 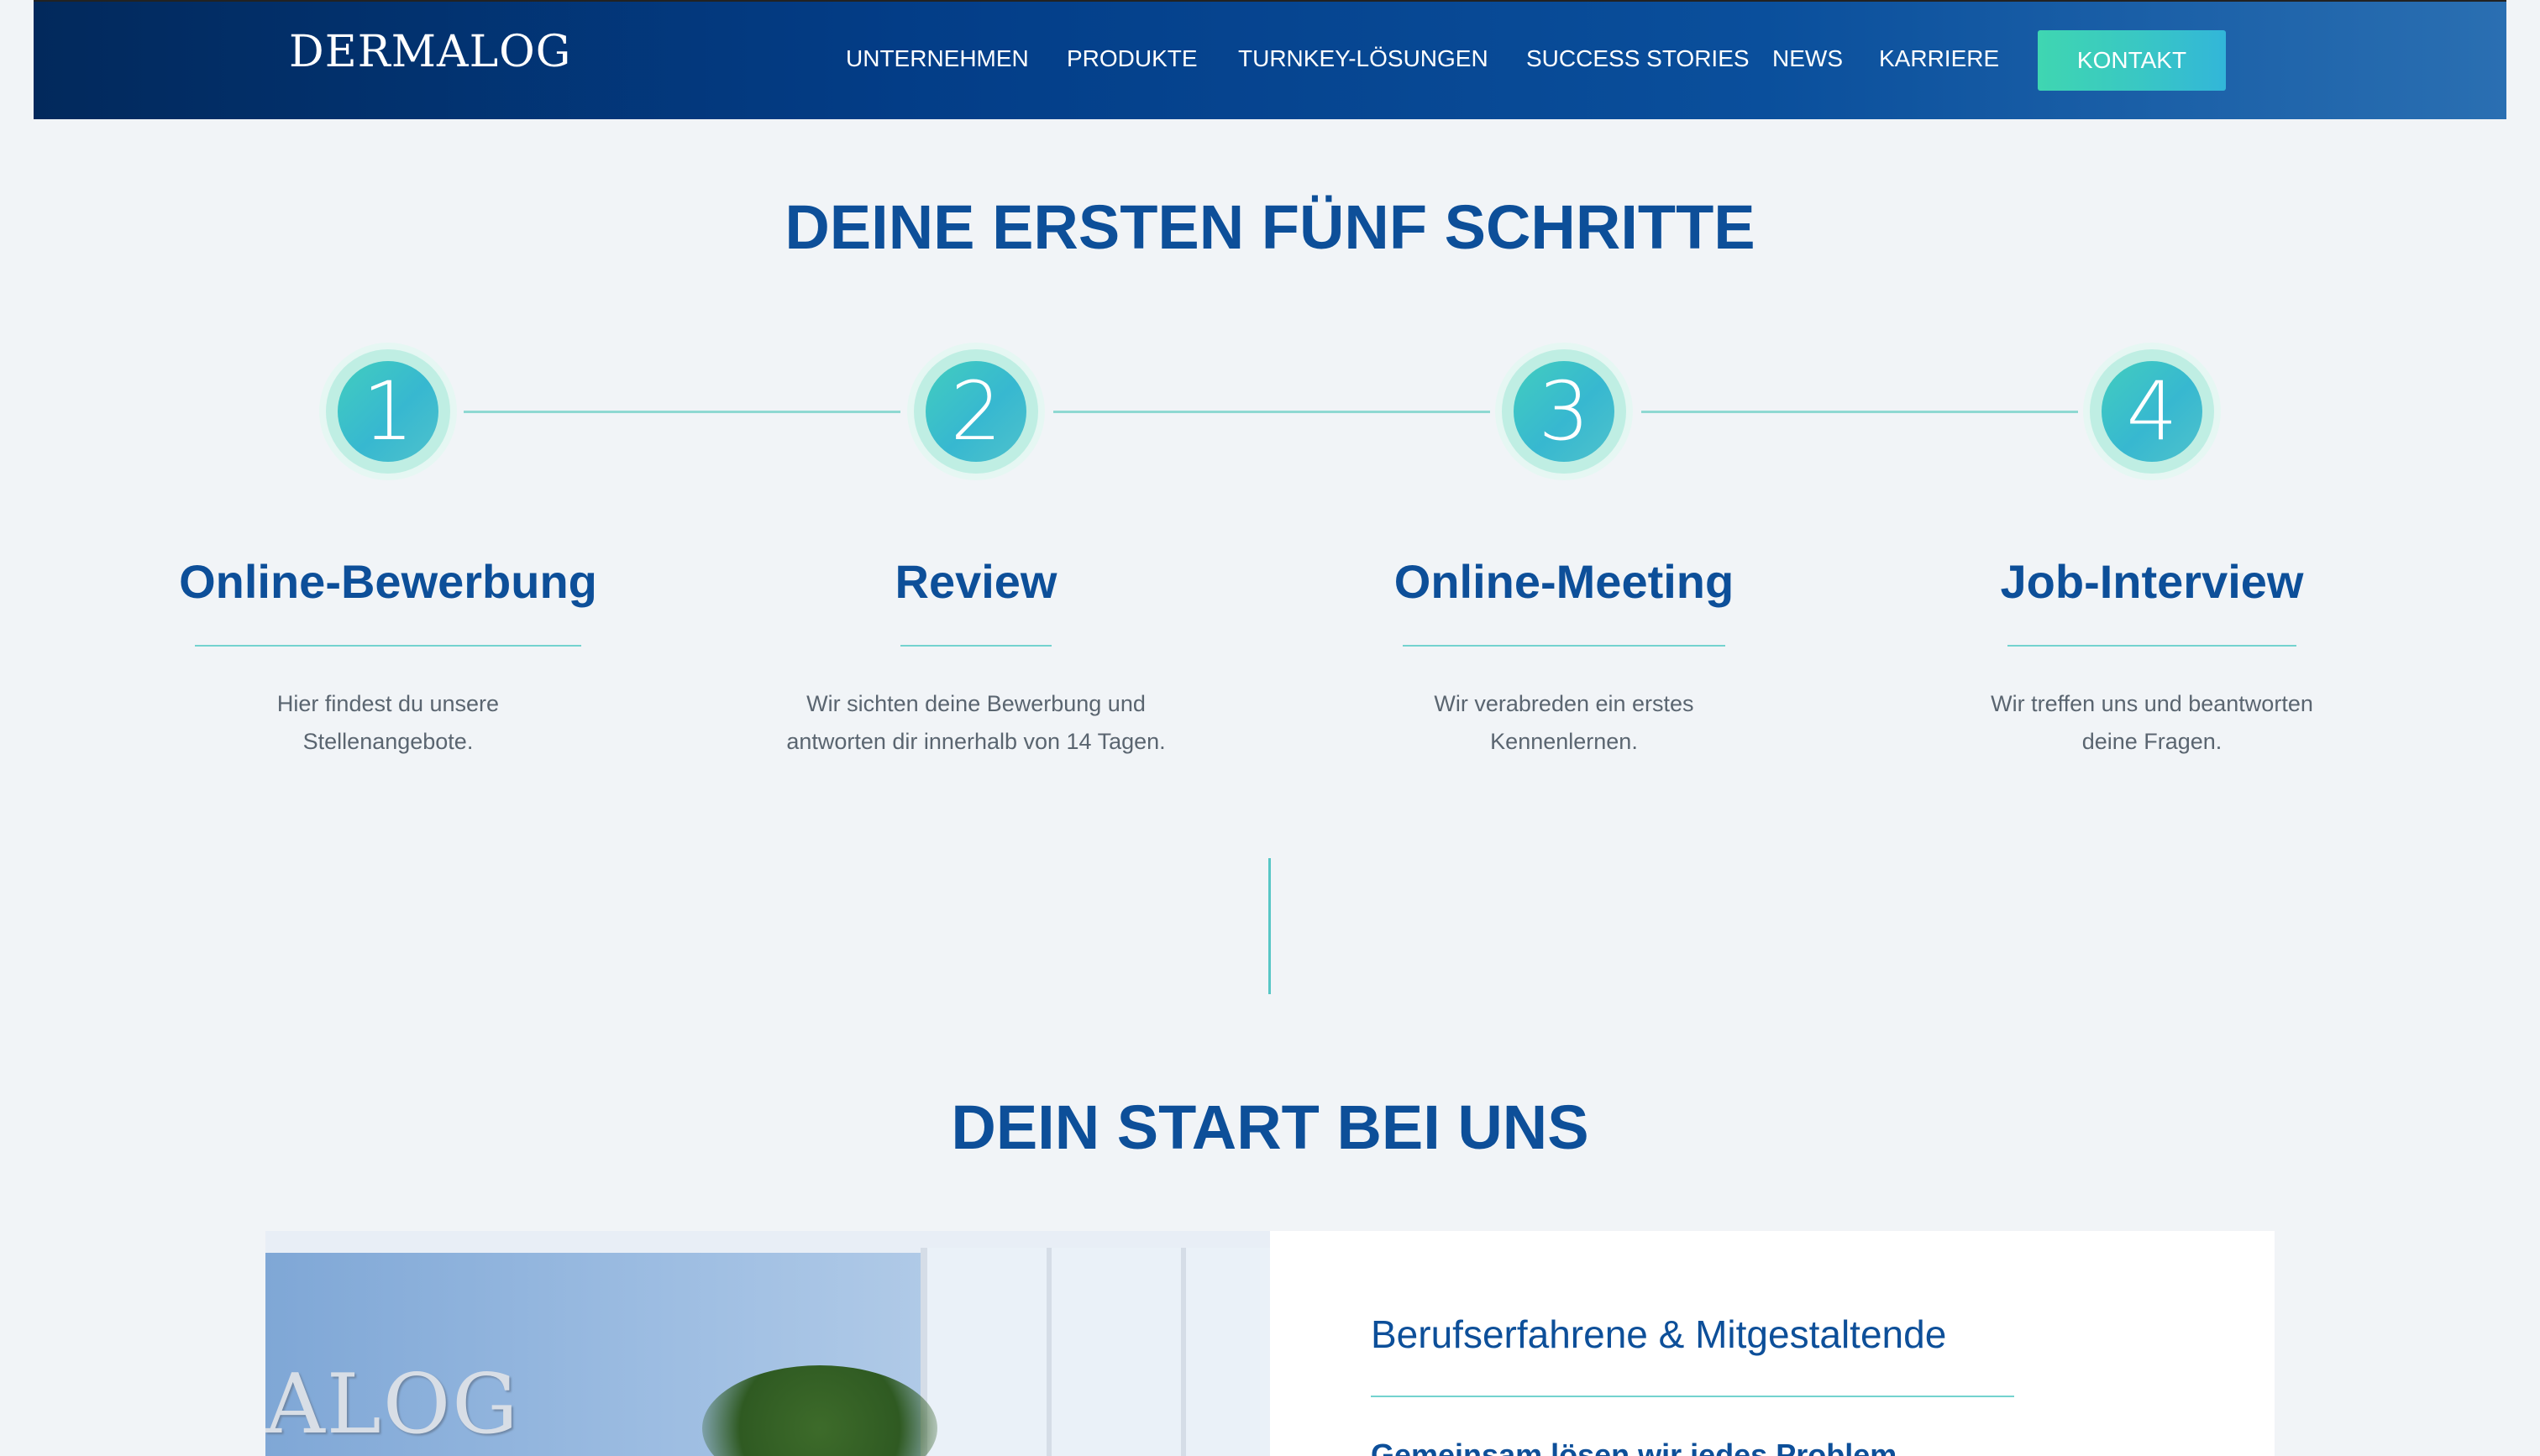 I want to click on card-subheading: Gemeinsam lösen wir jedes Problem, so click(x=1634, y=1447).